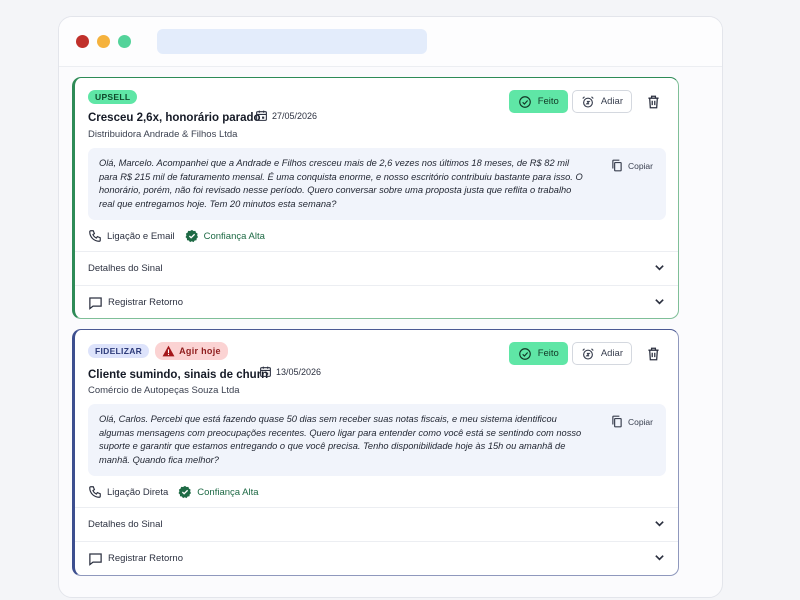  I want to click on window-titlebar, so click(390, 42).